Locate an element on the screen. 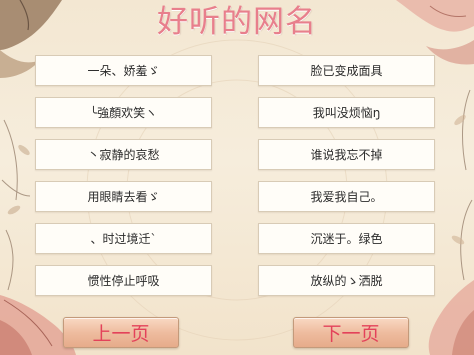 This screenshot has width=474, height=355. prev-page-button: 上一页 is located at coordinates (121, 332).